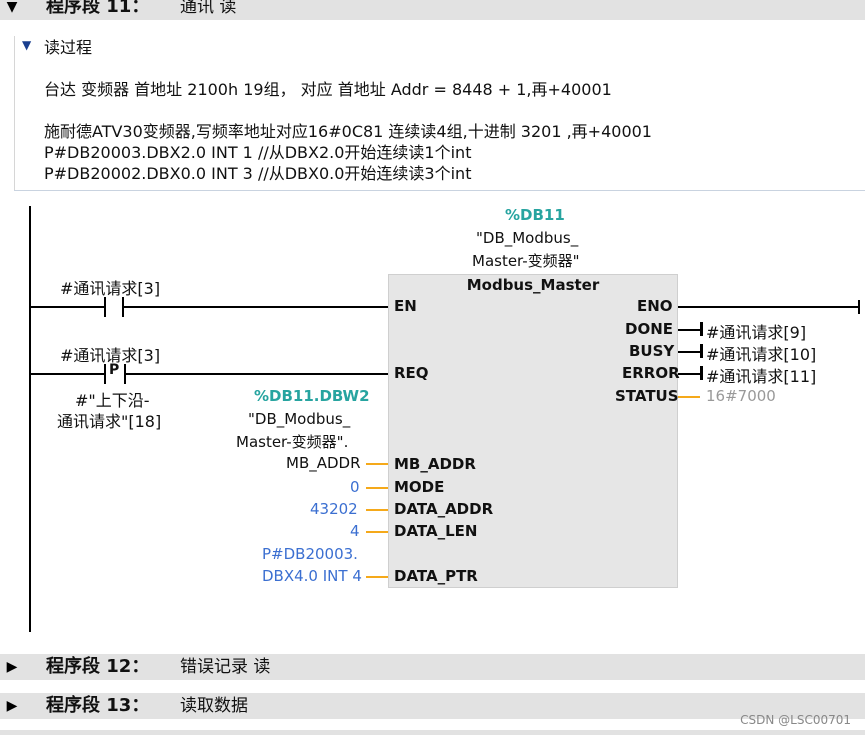 The width and height of the screenshot is (865, 735). I want to click on en-contact-tag: #通讯请求[3], so click(110, 287).